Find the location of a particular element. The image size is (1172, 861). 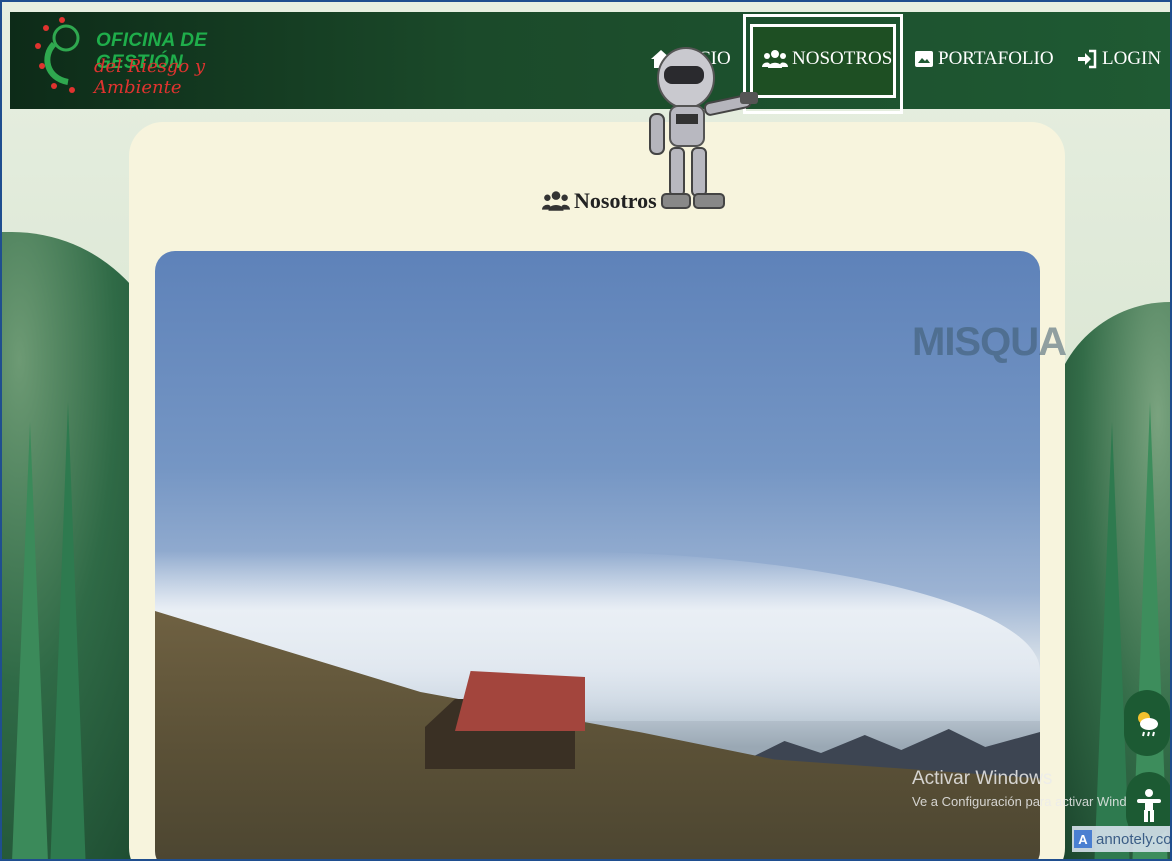

robot-mascot is located at coordinates (703, 128).